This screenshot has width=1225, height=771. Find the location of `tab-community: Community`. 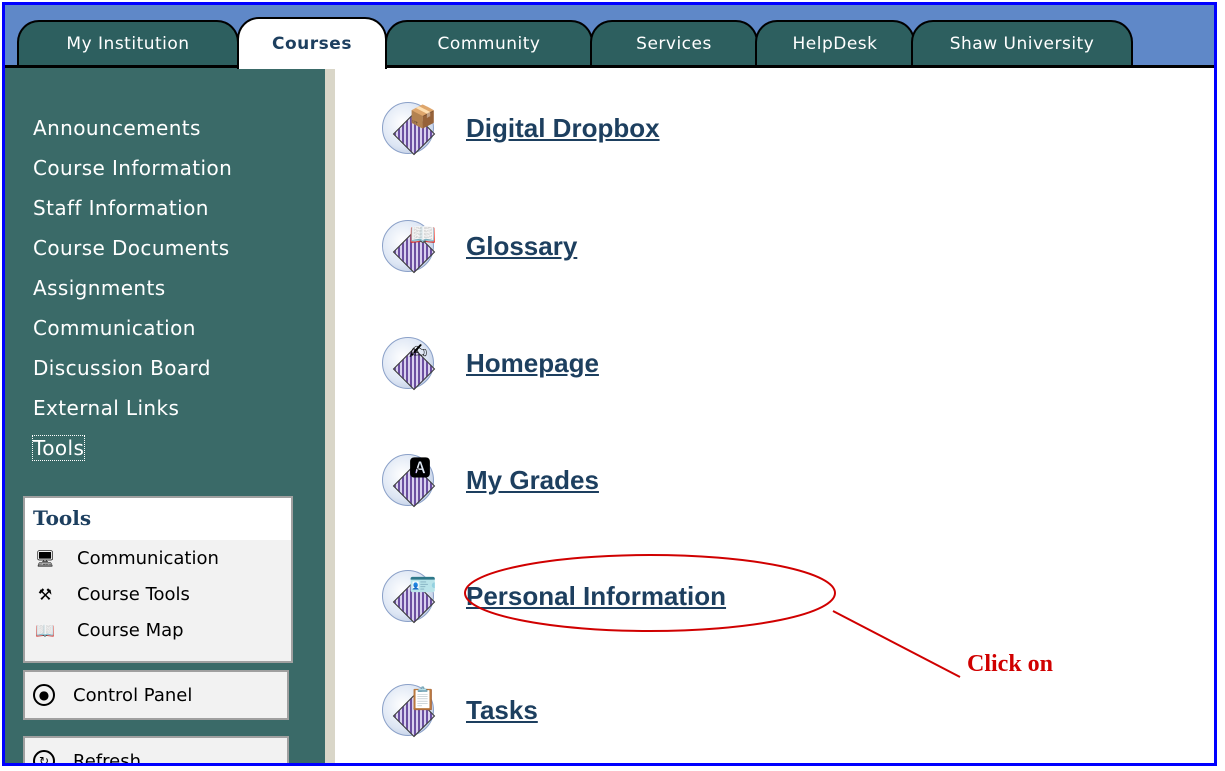

tab-community: Community is located at coordinates (489, 43).